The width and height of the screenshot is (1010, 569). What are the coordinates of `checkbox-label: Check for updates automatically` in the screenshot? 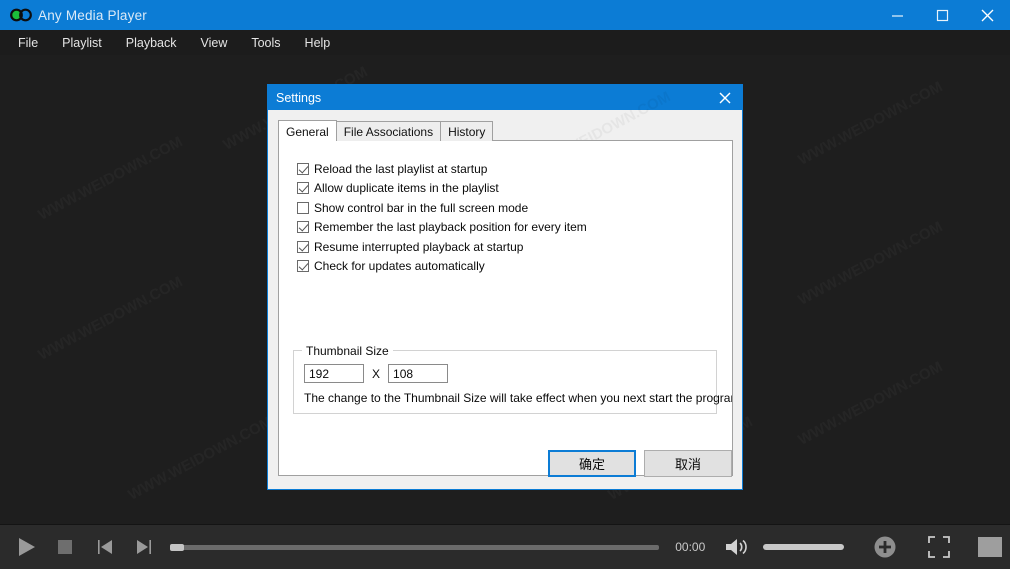 It's located at (399, 266).